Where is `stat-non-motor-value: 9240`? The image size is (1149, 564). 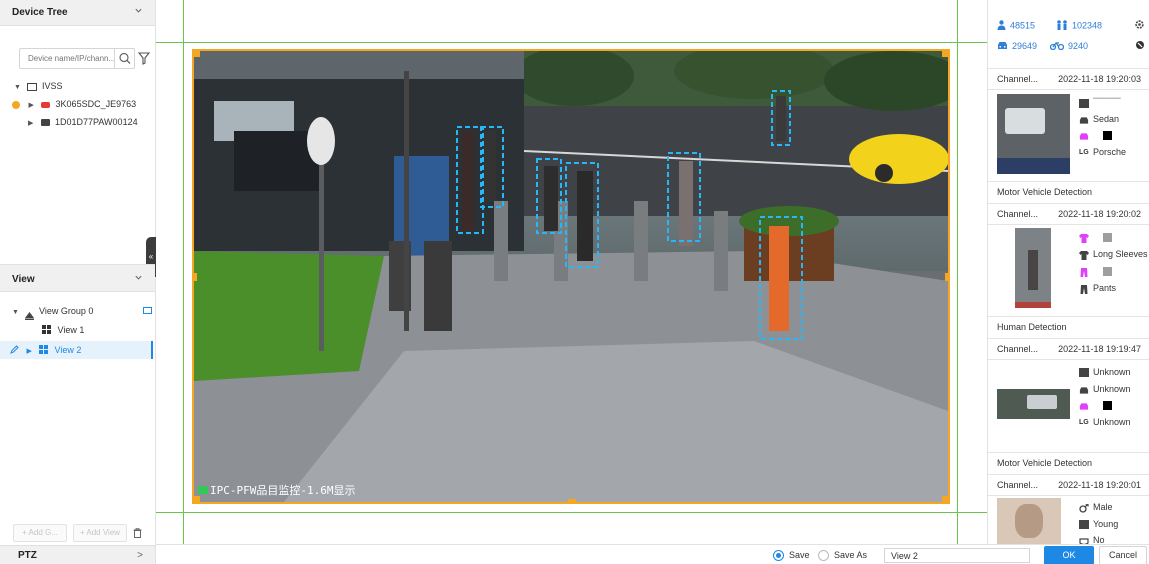
stat-non-motor-value: 9240 is located at coordinates (1078, 46).